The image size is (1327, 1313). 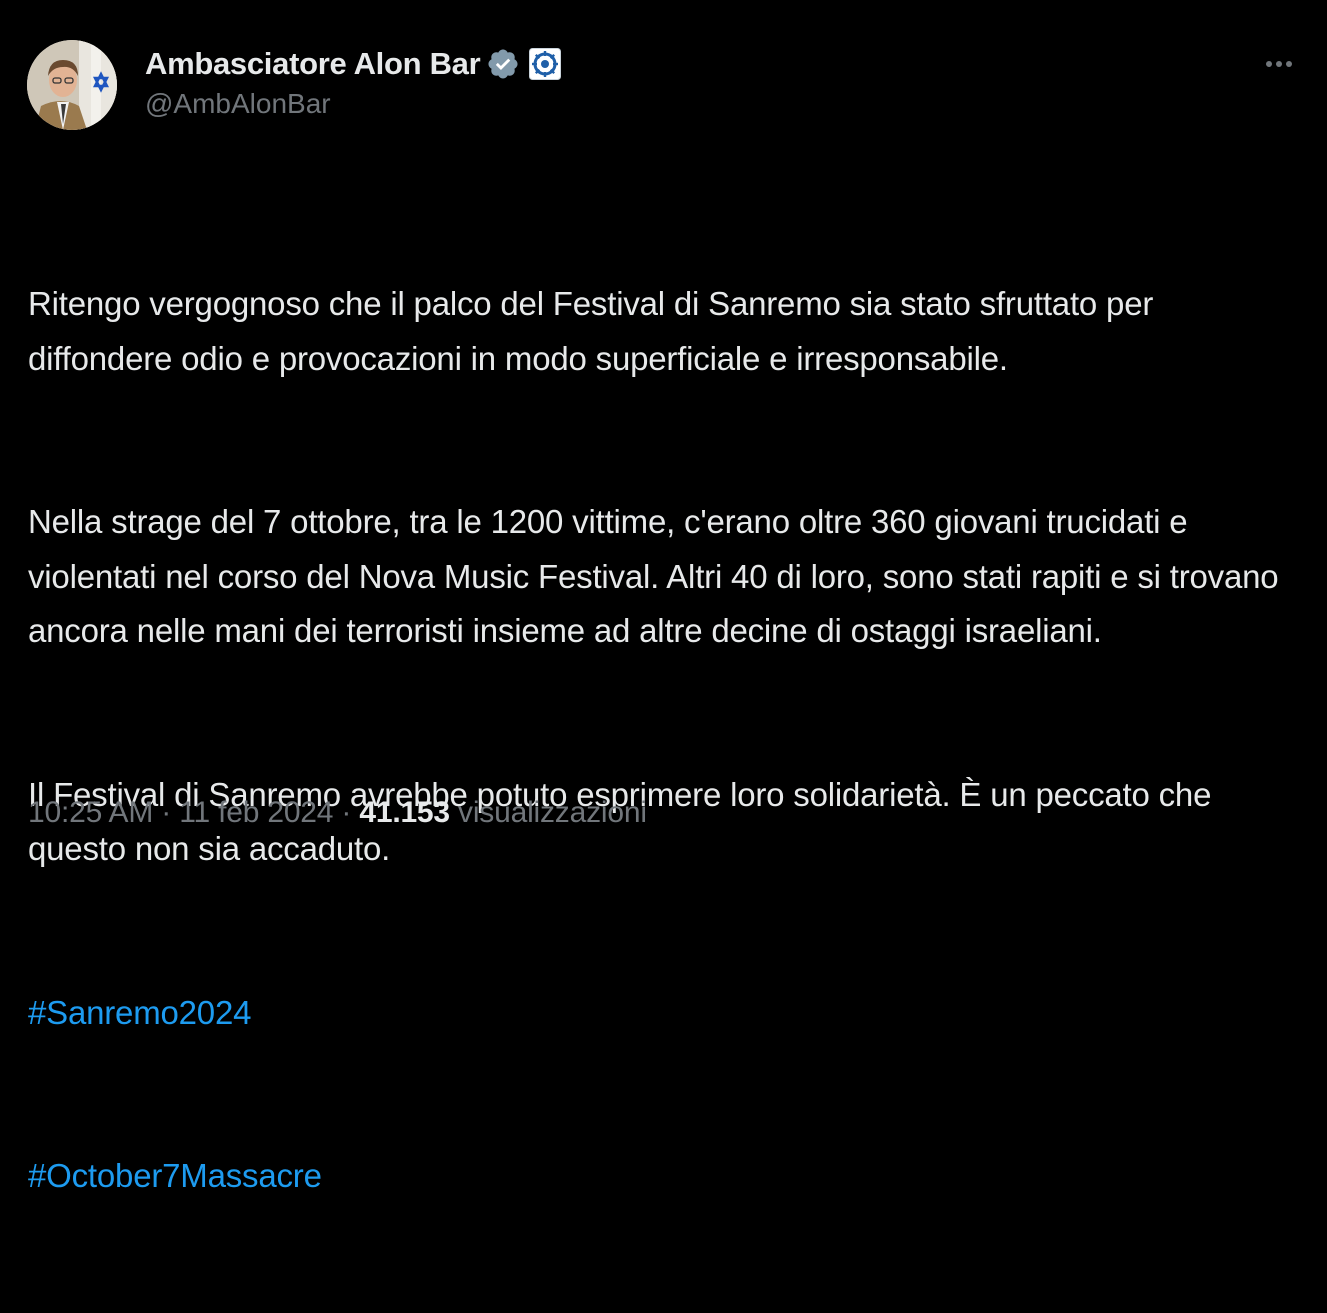 I want to click on tweet-time: 10:25 AM, so click(x=90, y=812).